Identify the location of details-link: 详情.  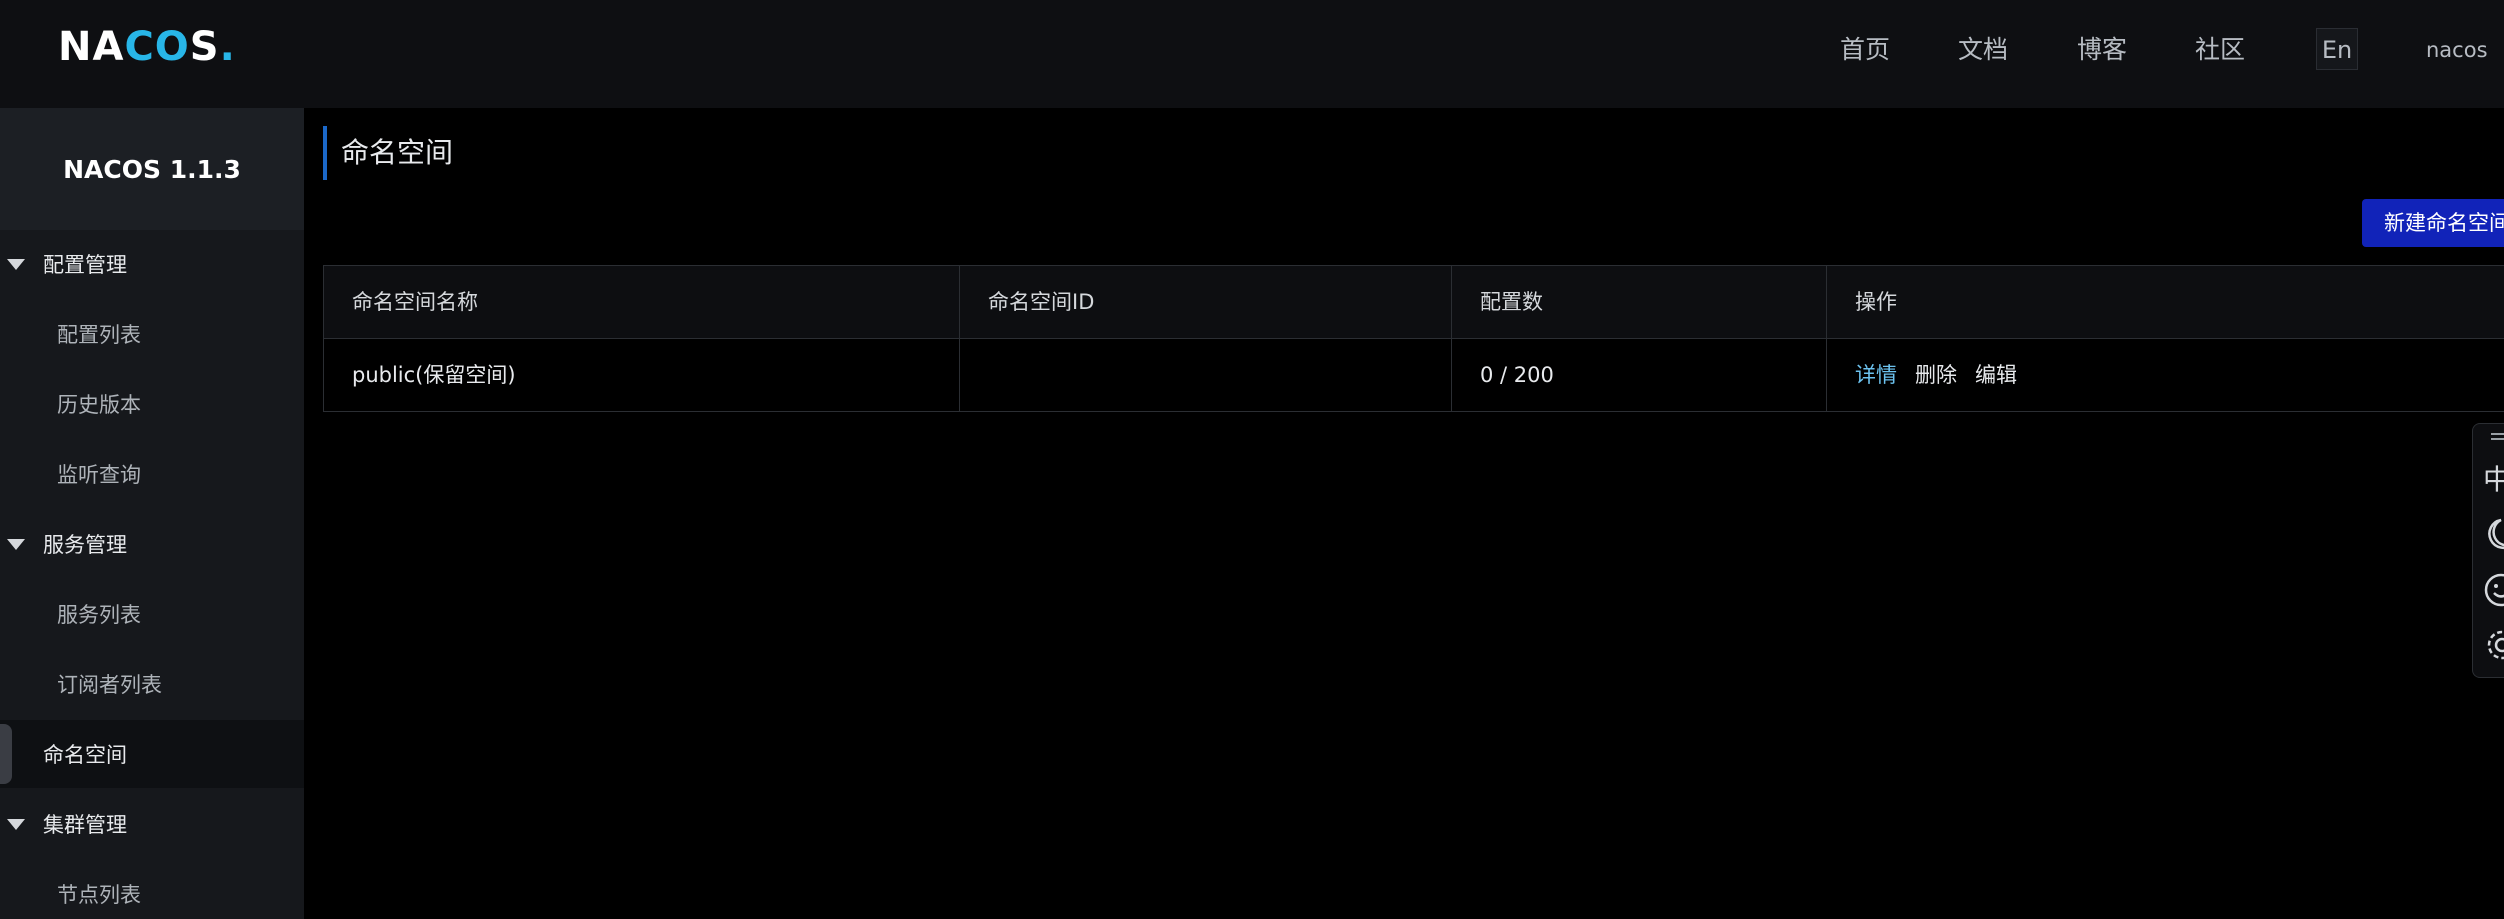
(1876, 375).